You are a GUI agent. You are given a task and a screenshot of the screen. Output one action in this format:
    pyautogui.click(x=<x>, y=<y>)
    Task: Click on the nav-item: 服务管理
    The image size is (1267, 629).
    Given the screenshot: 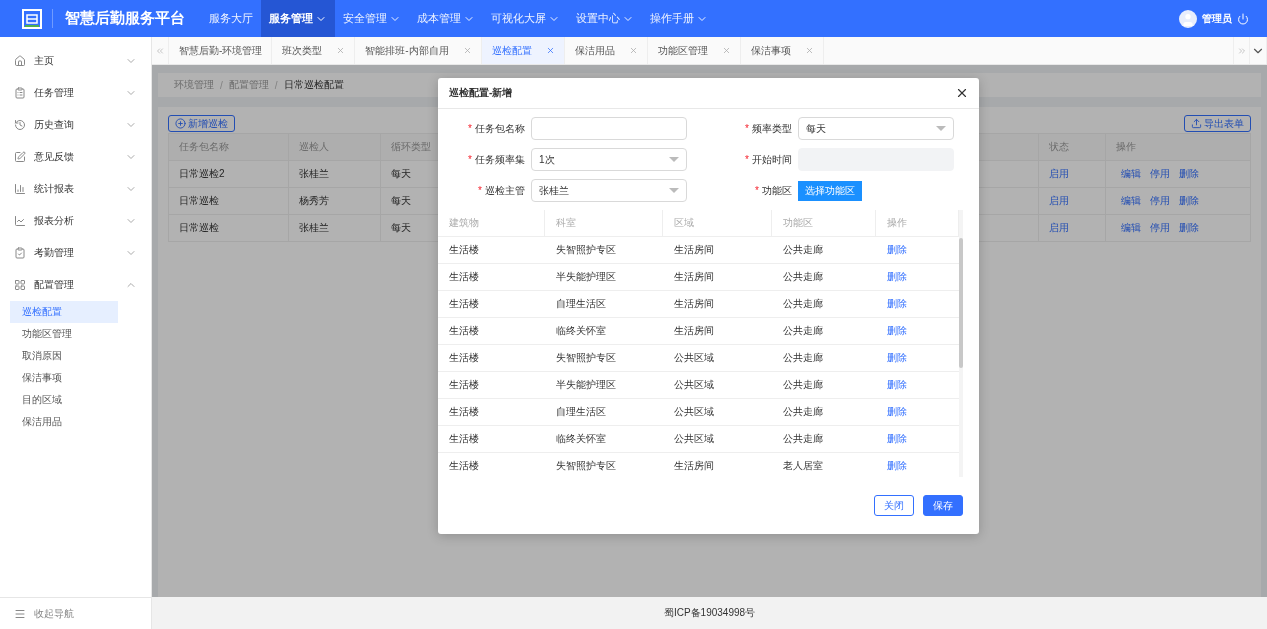 What is the action you would take?
    pyautogui.click(x=298, y=18)
    